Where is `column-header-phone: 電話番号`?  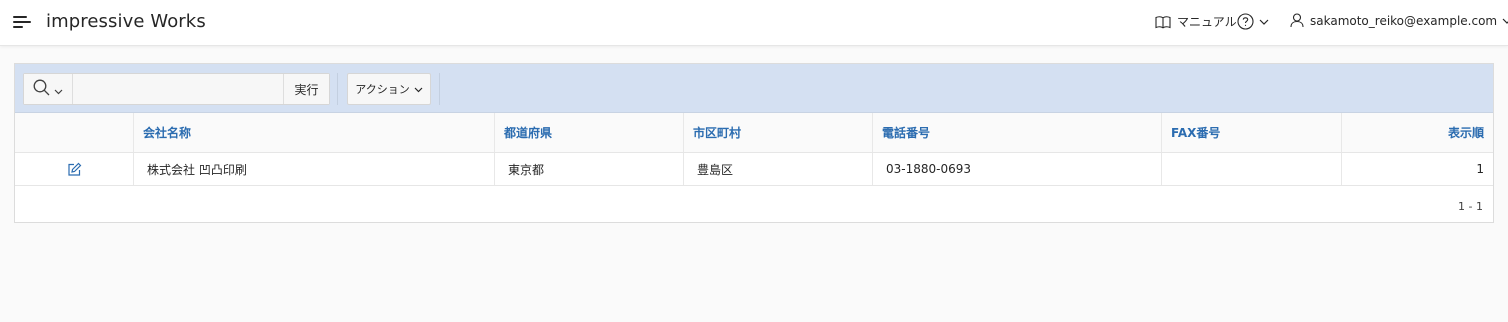 column-header-phone: 電話番号 is located at coordinates (1016, 132).